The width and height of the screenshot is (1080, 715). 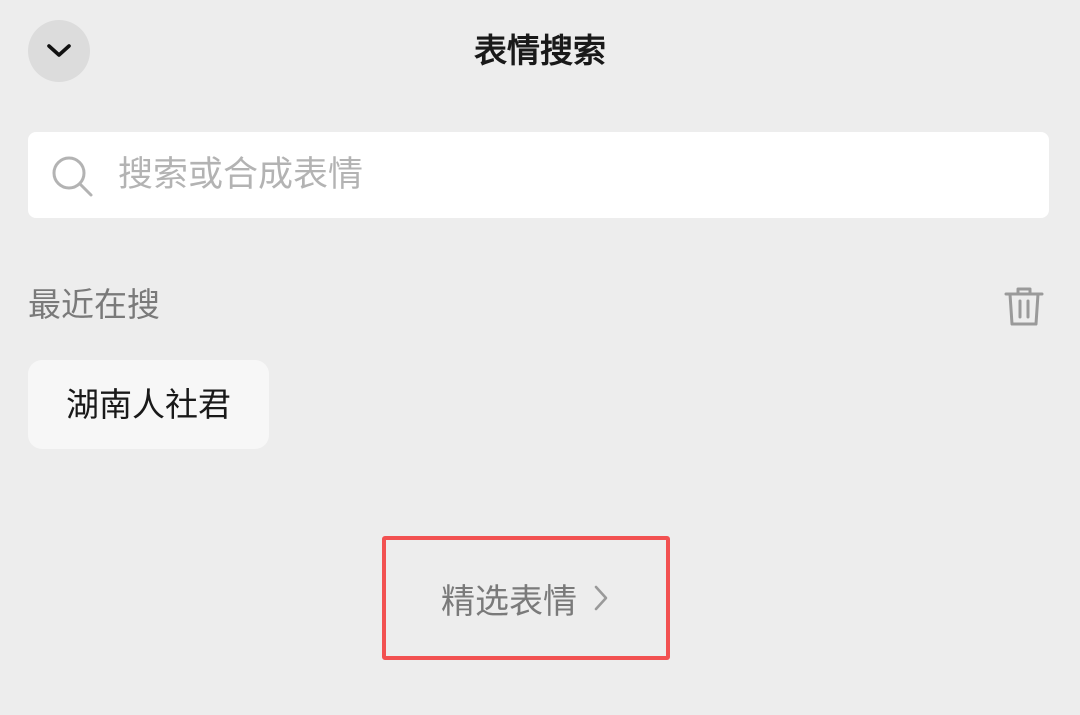 I want to click on search-input: 搜索或合成表情, so click(x=538, y=175).